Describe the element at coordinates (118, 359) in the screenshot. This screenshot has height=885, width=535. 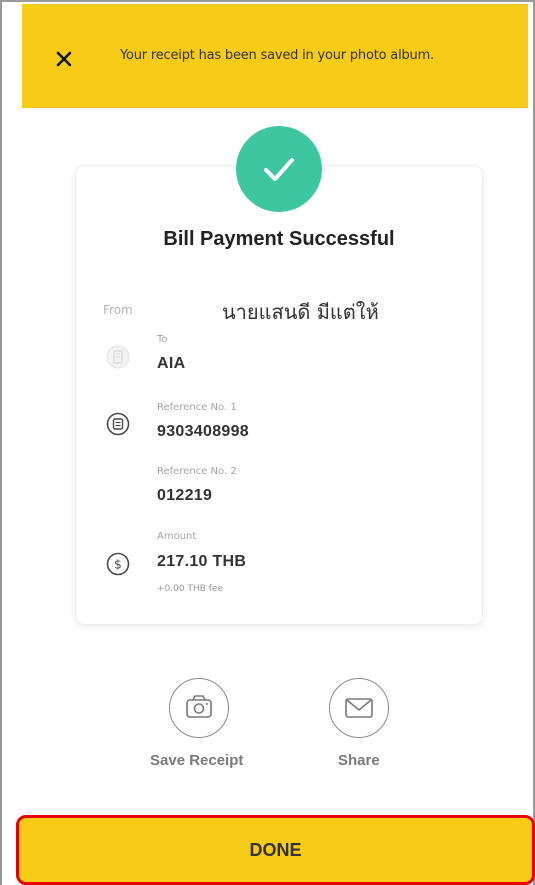
I see `biller-icon` at that location.